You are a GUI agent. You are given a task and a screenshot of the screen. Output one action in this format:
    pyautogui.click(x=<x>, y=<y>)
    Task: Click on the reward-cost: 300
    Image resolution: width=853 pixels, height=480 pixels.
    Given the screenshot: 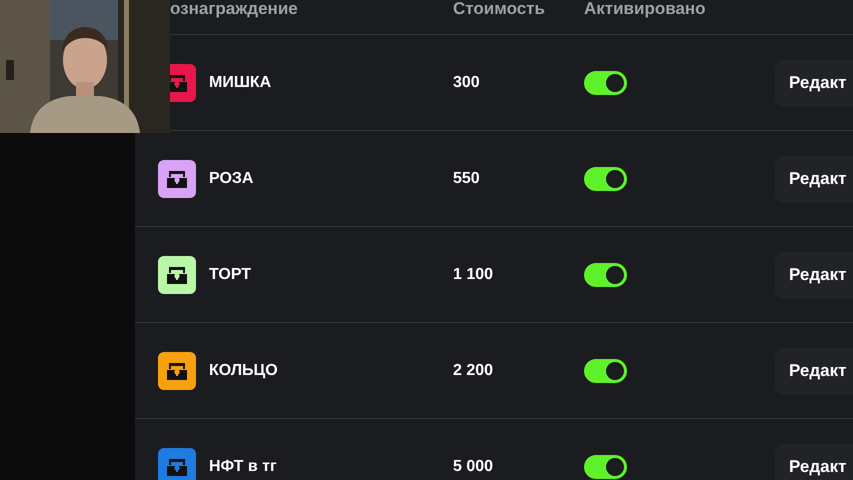 What is the action you would take?
    pyautogui.click(x=466, y=82)
    